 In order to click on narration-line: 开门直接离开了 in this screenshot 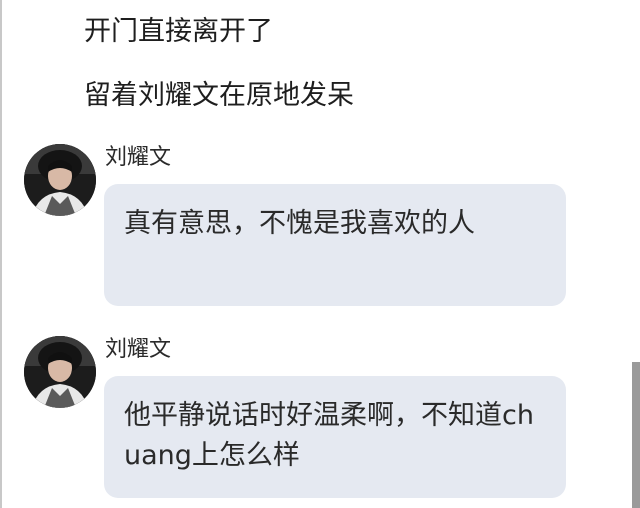, I will do `click(178, 31)`.